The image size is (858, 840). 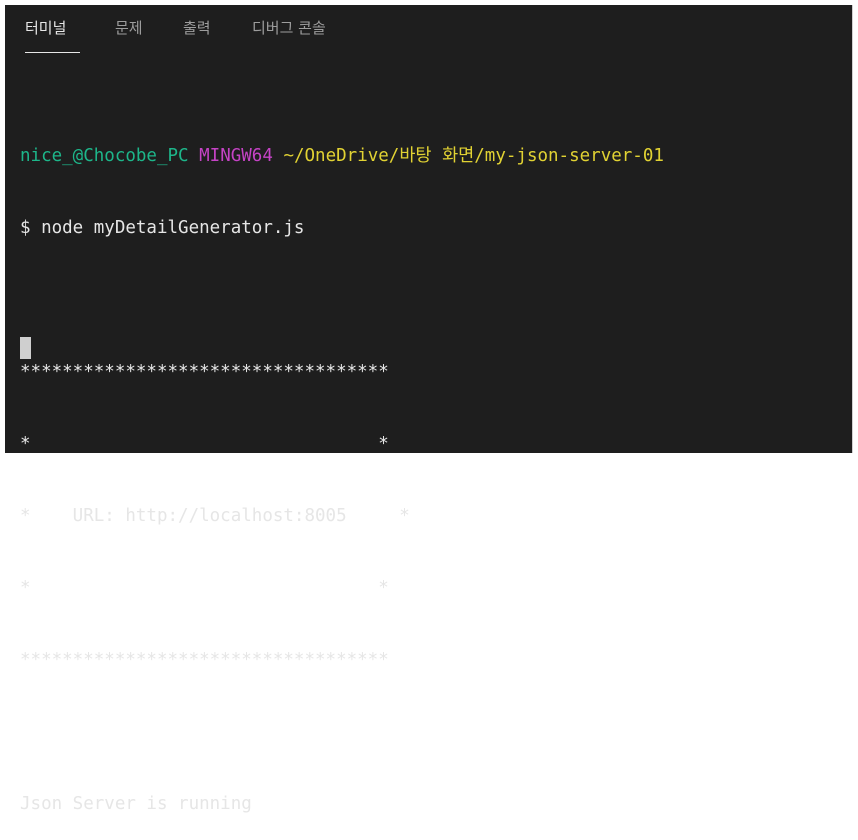 What do you see at coordinates (236, 156) in the screenshot?
I see `prompt-system: MINGW64` at bounding box center [236, 156].